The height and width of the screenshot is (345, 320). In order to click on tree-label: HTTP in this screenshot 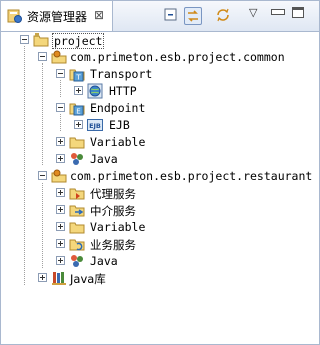, I will do `click(123, 91)`.